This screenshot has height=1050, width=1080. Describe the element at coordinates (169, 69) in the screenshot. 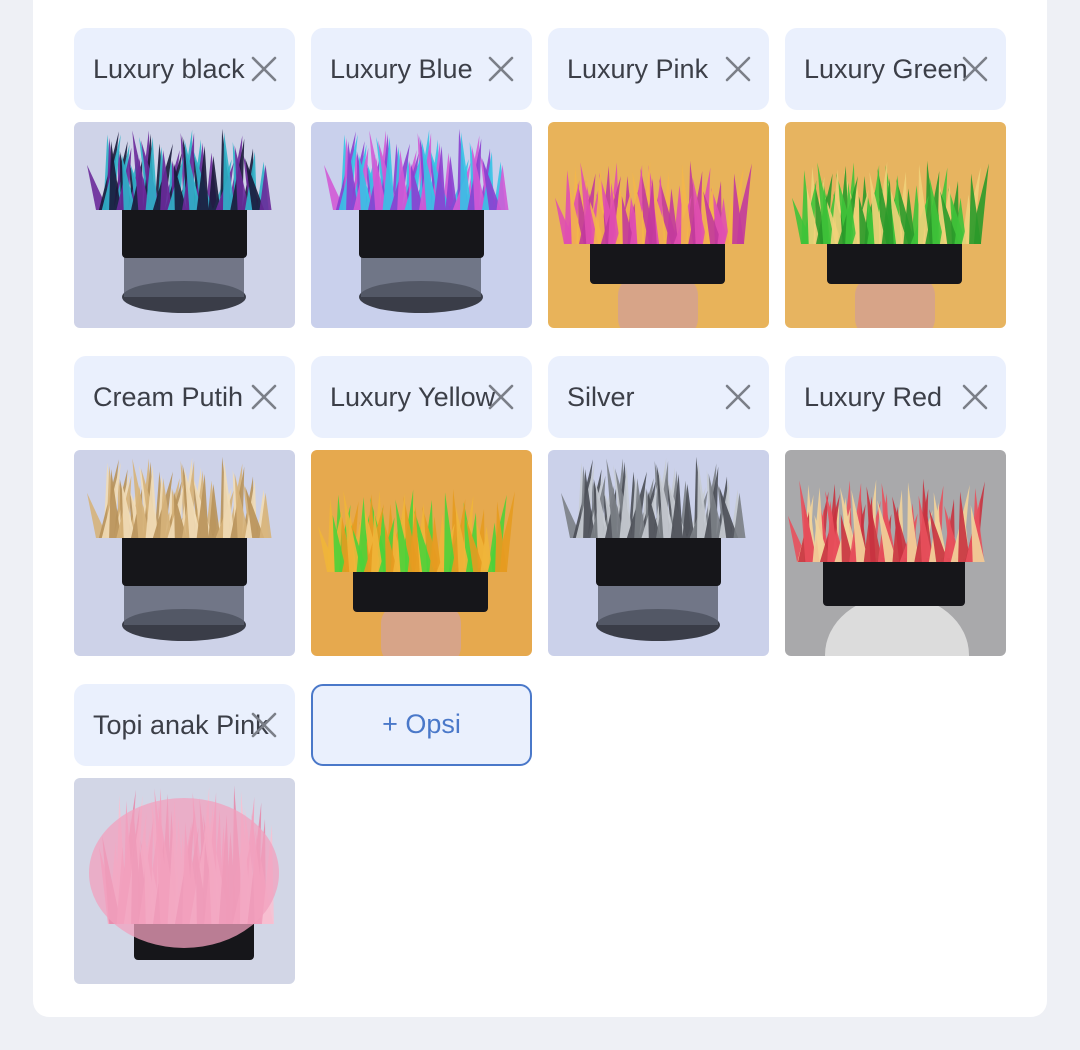

I see `variant-label: Luxury black` at that location.